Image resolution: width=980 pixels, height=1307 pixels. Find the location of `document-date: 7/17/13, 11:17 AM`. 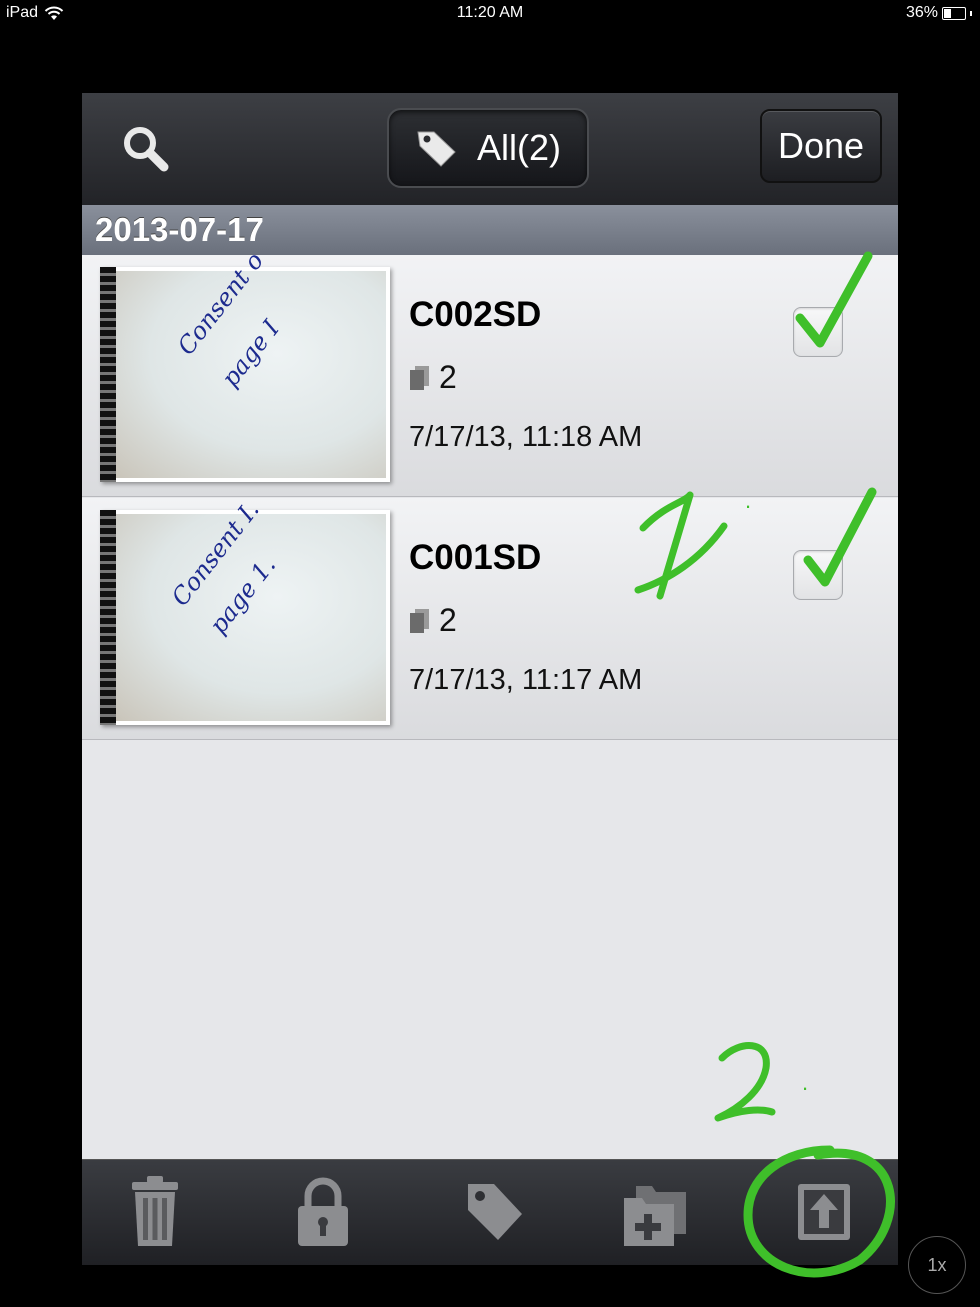

document-date: 7/17/13, 11:17 AM is located at coordinates (526, 680).